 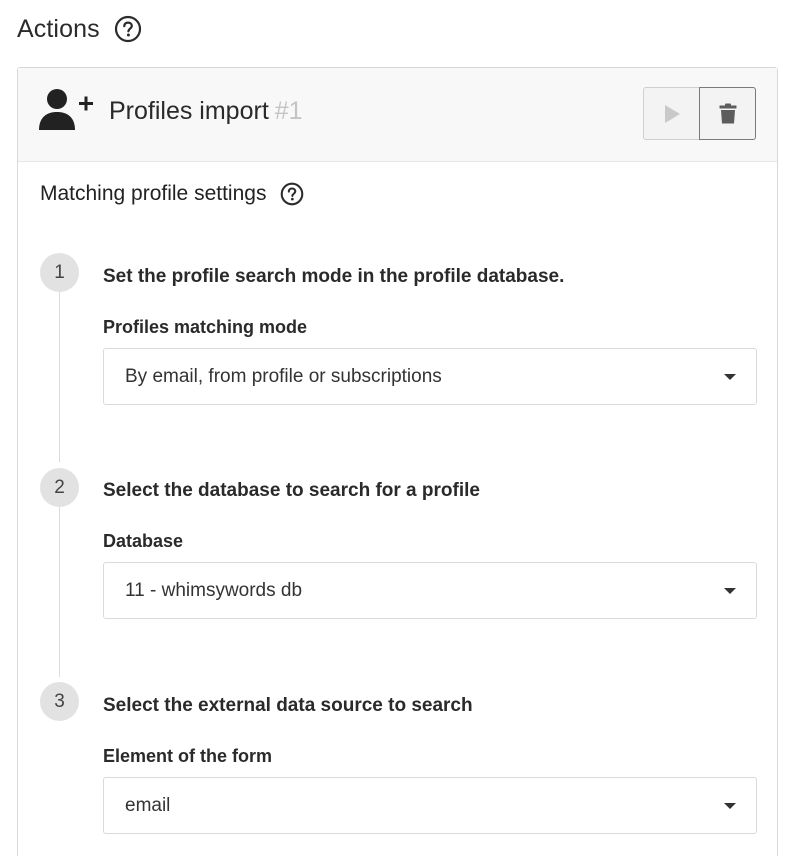 I want to click on section-title-text: Matching profile settings, so click(x=153, y=193).